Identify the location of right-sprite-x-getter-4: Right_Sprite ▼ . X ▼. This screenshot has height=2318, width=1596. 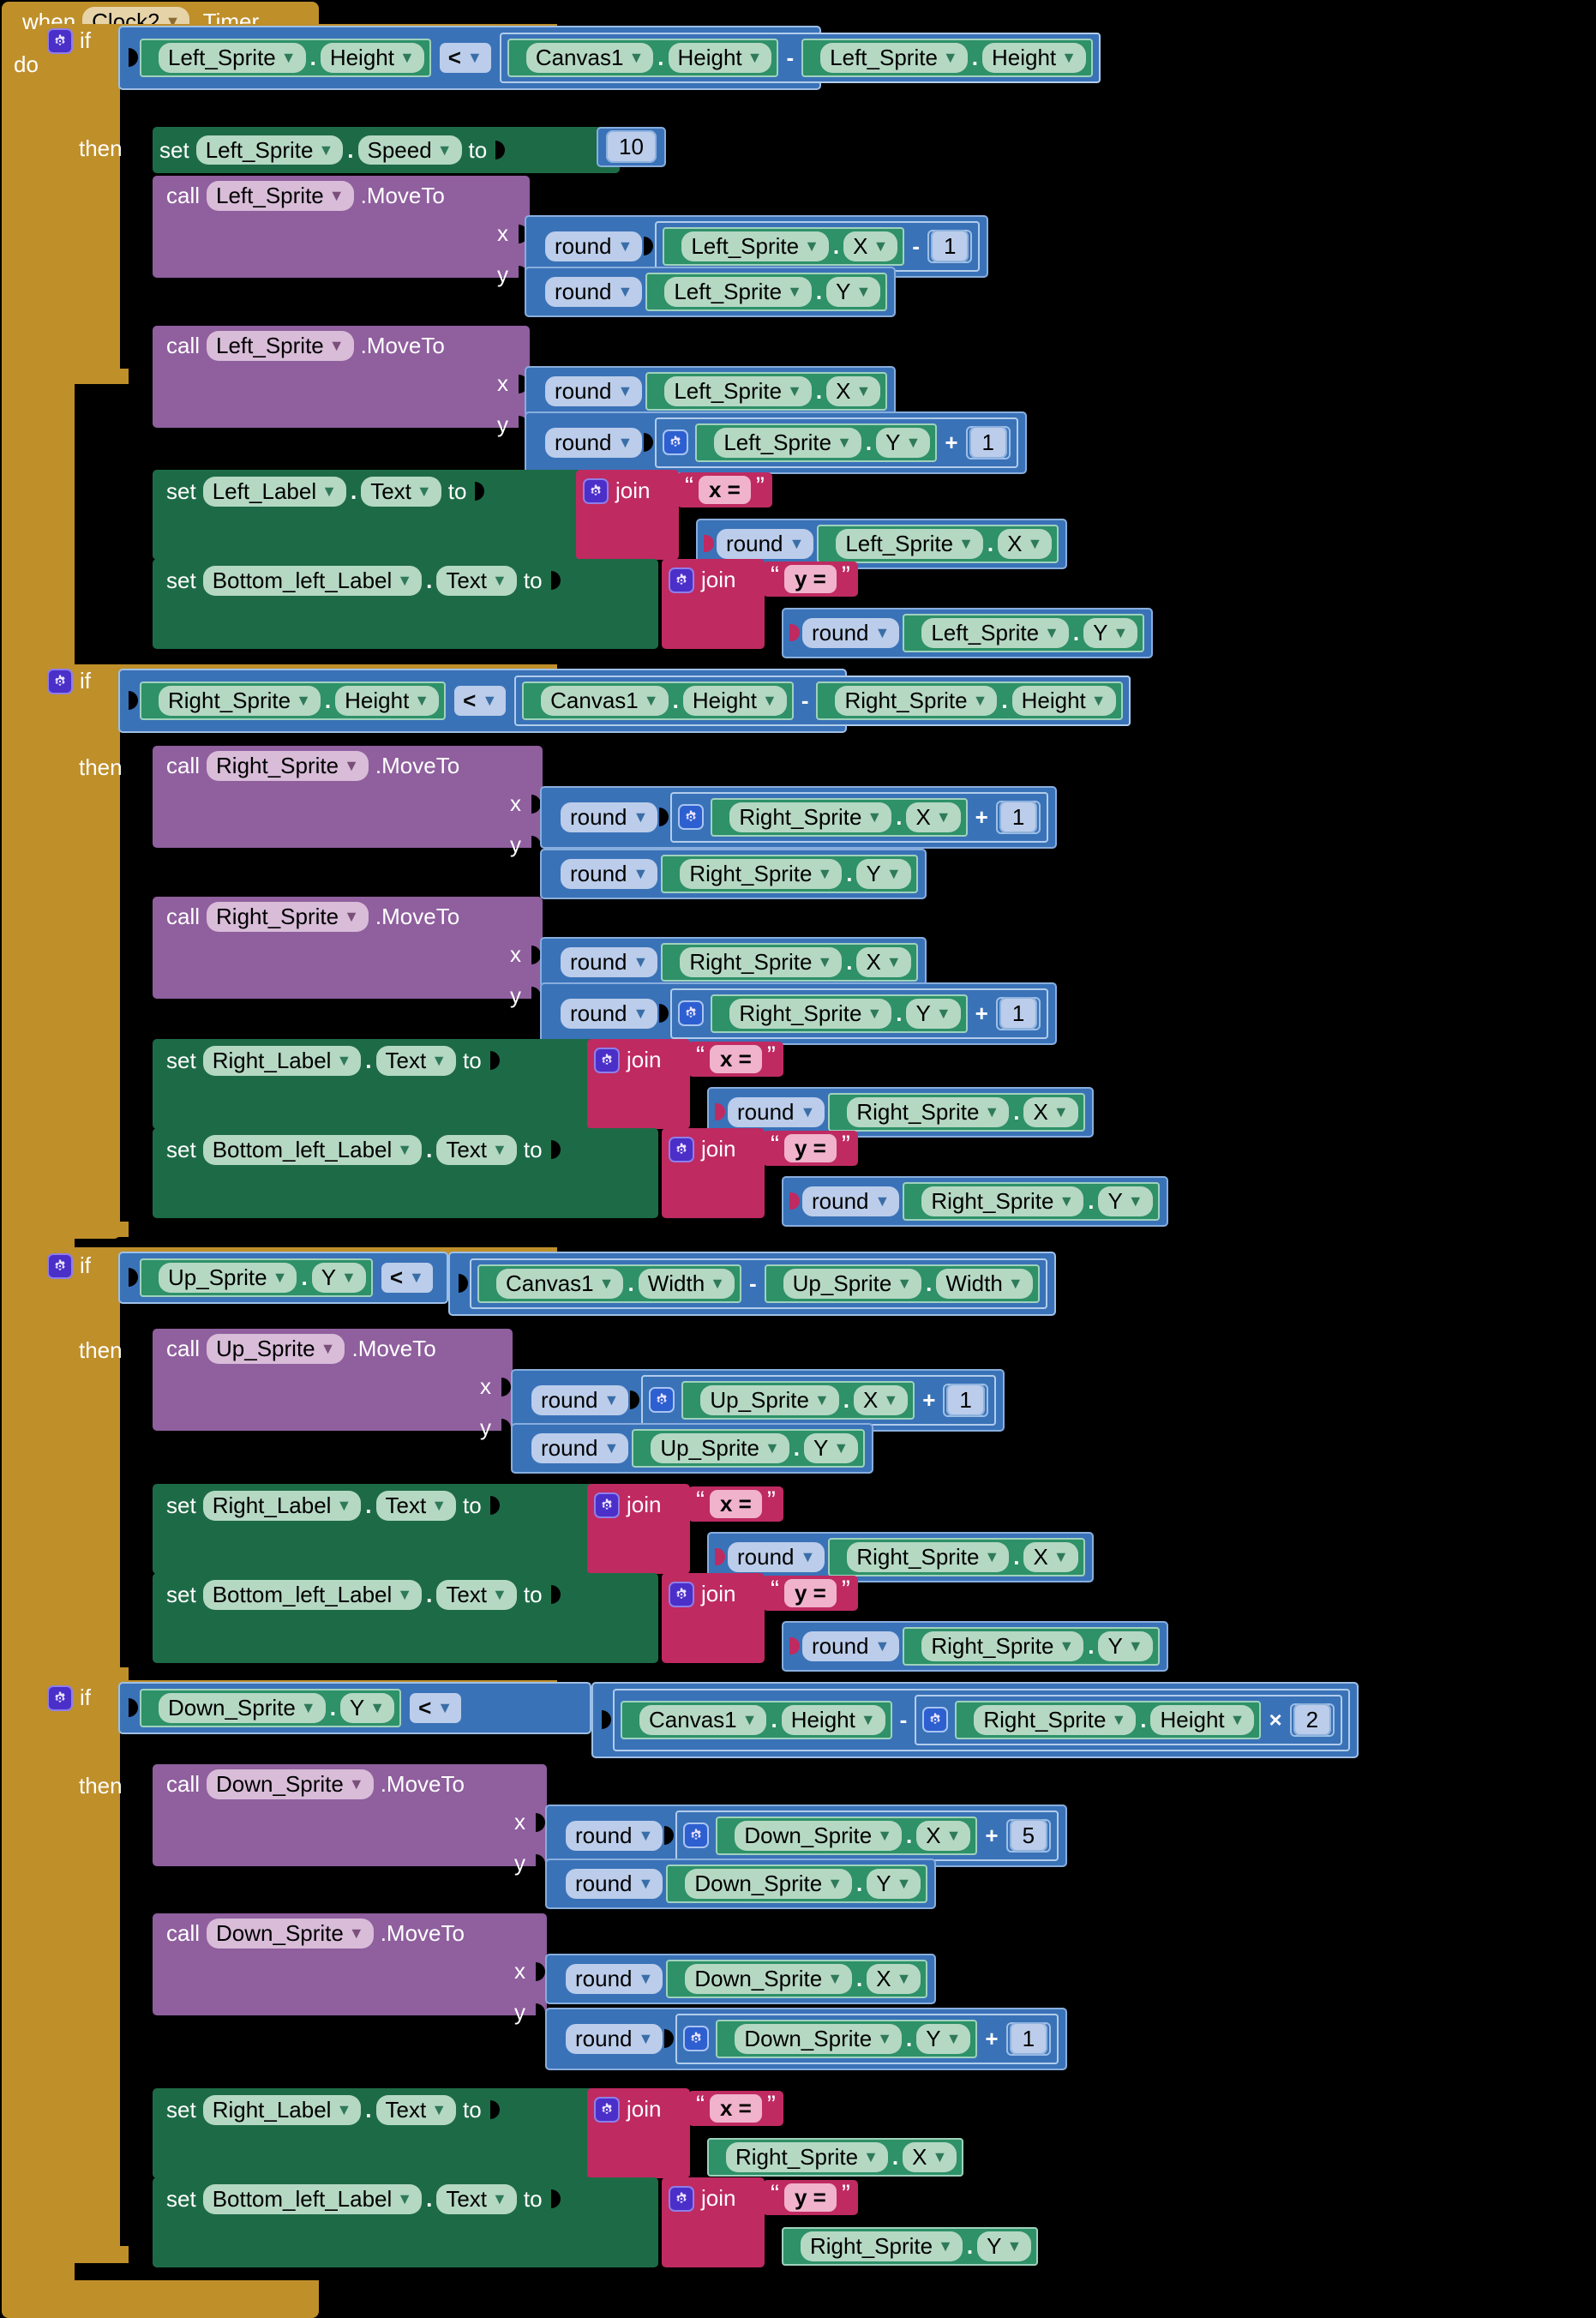
(956, 1557).